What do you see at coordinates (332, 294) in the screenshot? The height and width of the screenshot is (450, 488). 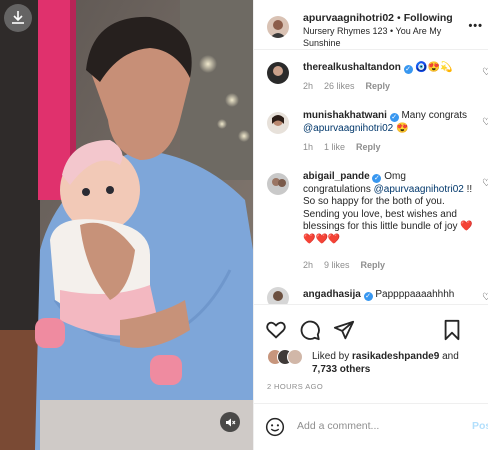 I see `commenter-username: angadhasija` at bounding box center [332, 294].